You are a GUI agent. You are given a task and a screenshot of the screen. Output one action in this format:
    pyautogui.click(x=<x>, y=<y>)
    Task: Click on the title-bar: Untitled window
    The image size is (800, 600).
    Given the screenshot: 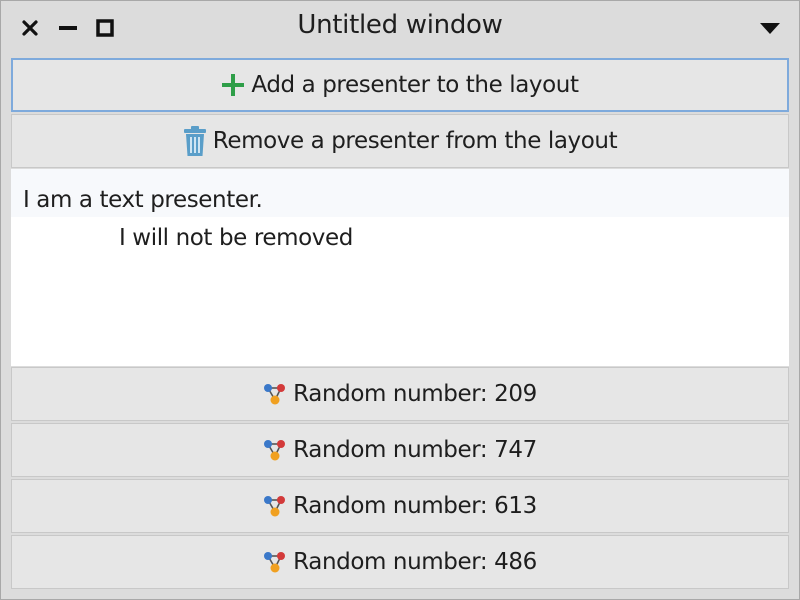 What is the action you would take?
    pyautogui.click(x=400, y=28)
    